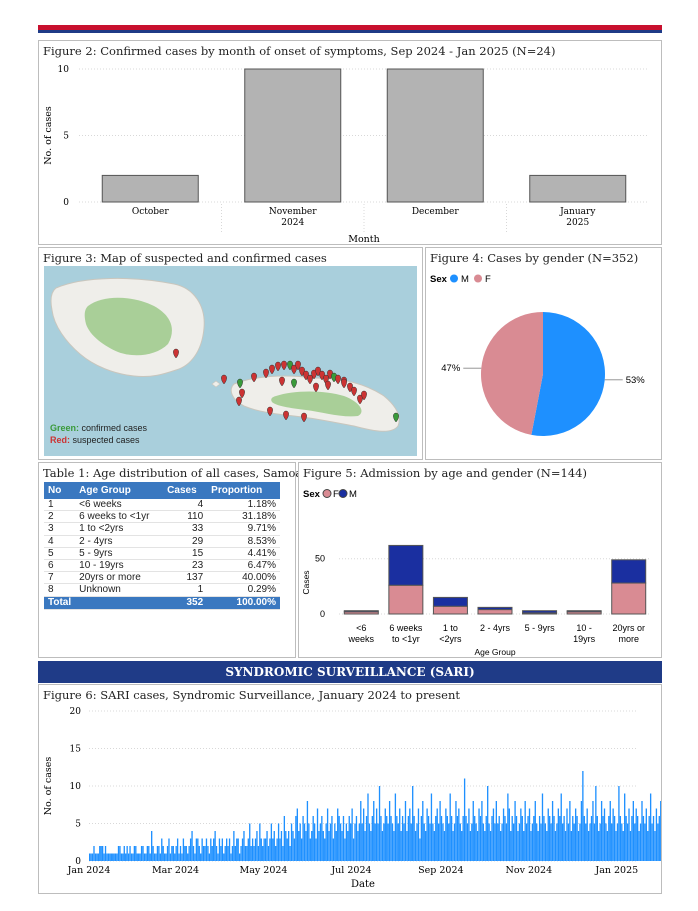 The height and width of the screenshot is (911, 698). Describe the element at coordinates (48, 786) in the screenshot. I see `y-axis-title: No. of cases` at that location.